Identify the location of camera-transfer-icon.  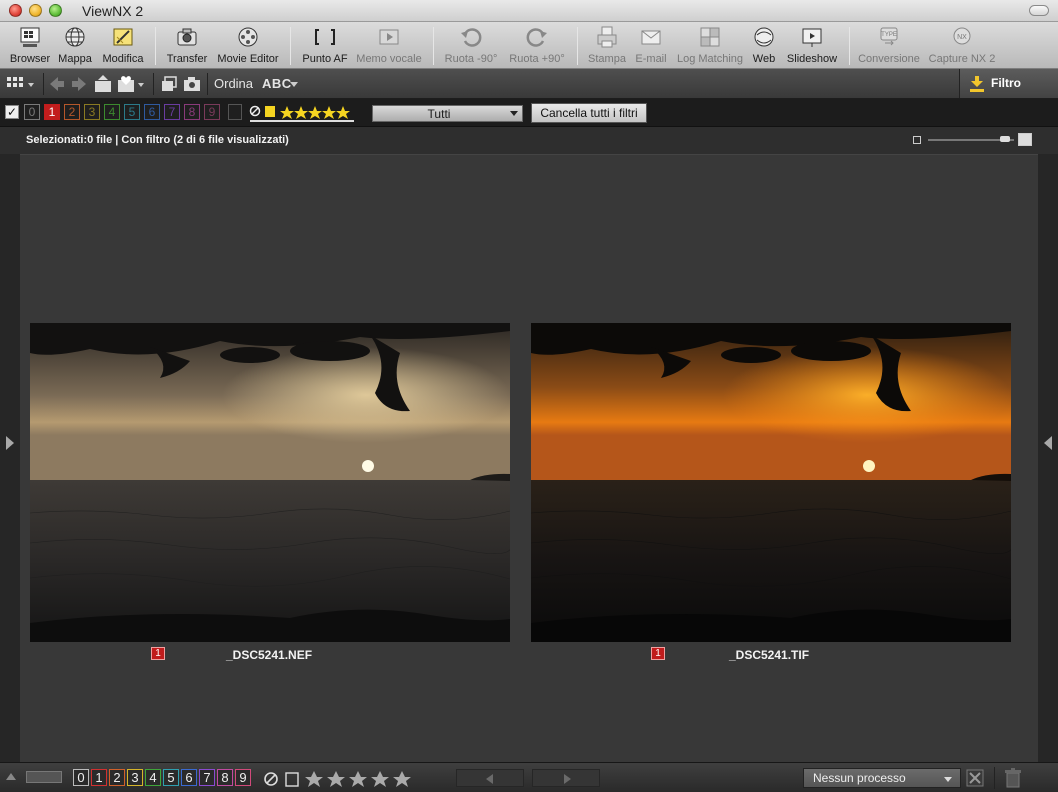
(187, 37).